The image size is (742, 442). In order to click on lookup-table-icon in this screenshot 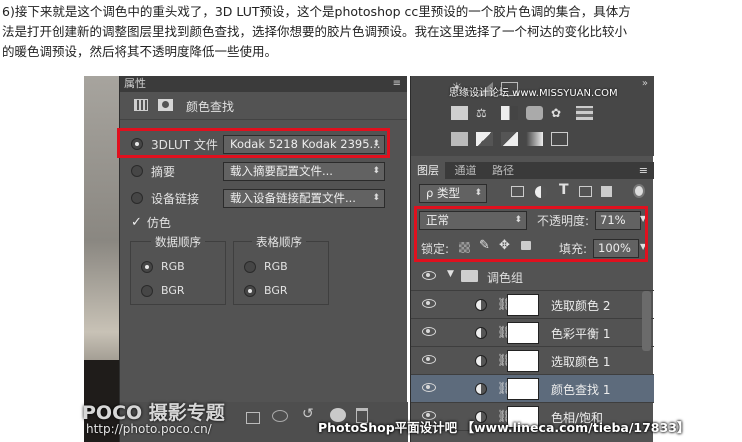, I will do `click(141, 105)`.